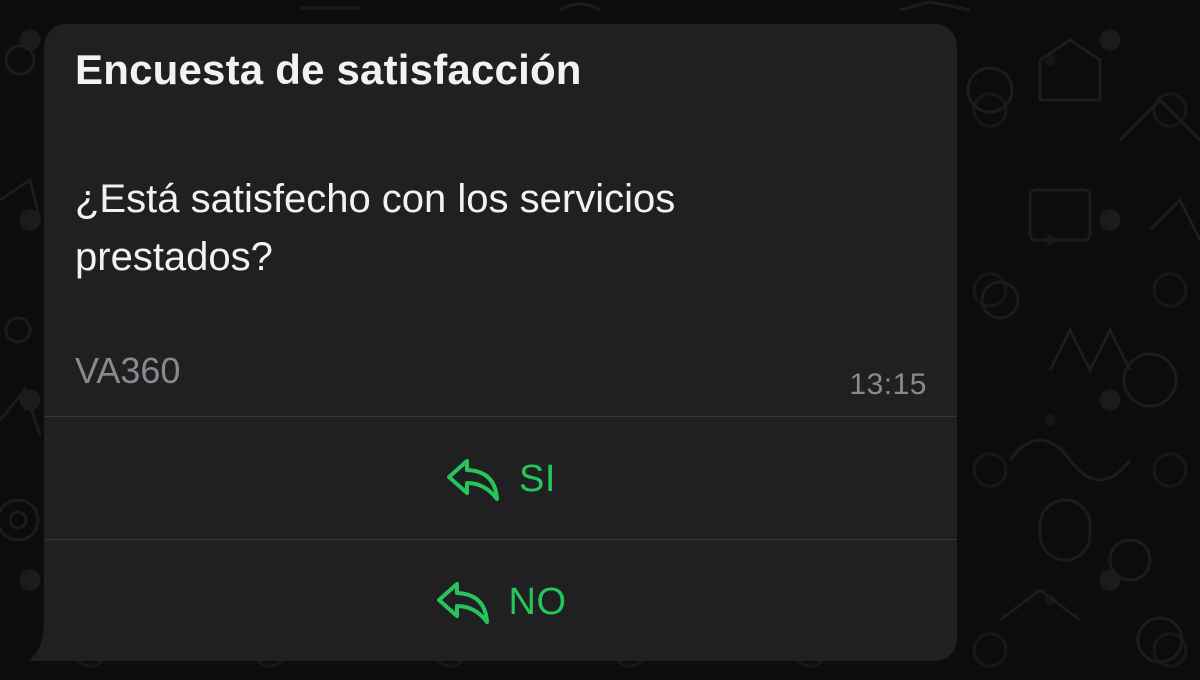 This screenshot has height=680, width=1200. Describe the element at coordinates (328, 69) in the screenshot. I see `message-title: Encuesta de satisfacción` at that location.